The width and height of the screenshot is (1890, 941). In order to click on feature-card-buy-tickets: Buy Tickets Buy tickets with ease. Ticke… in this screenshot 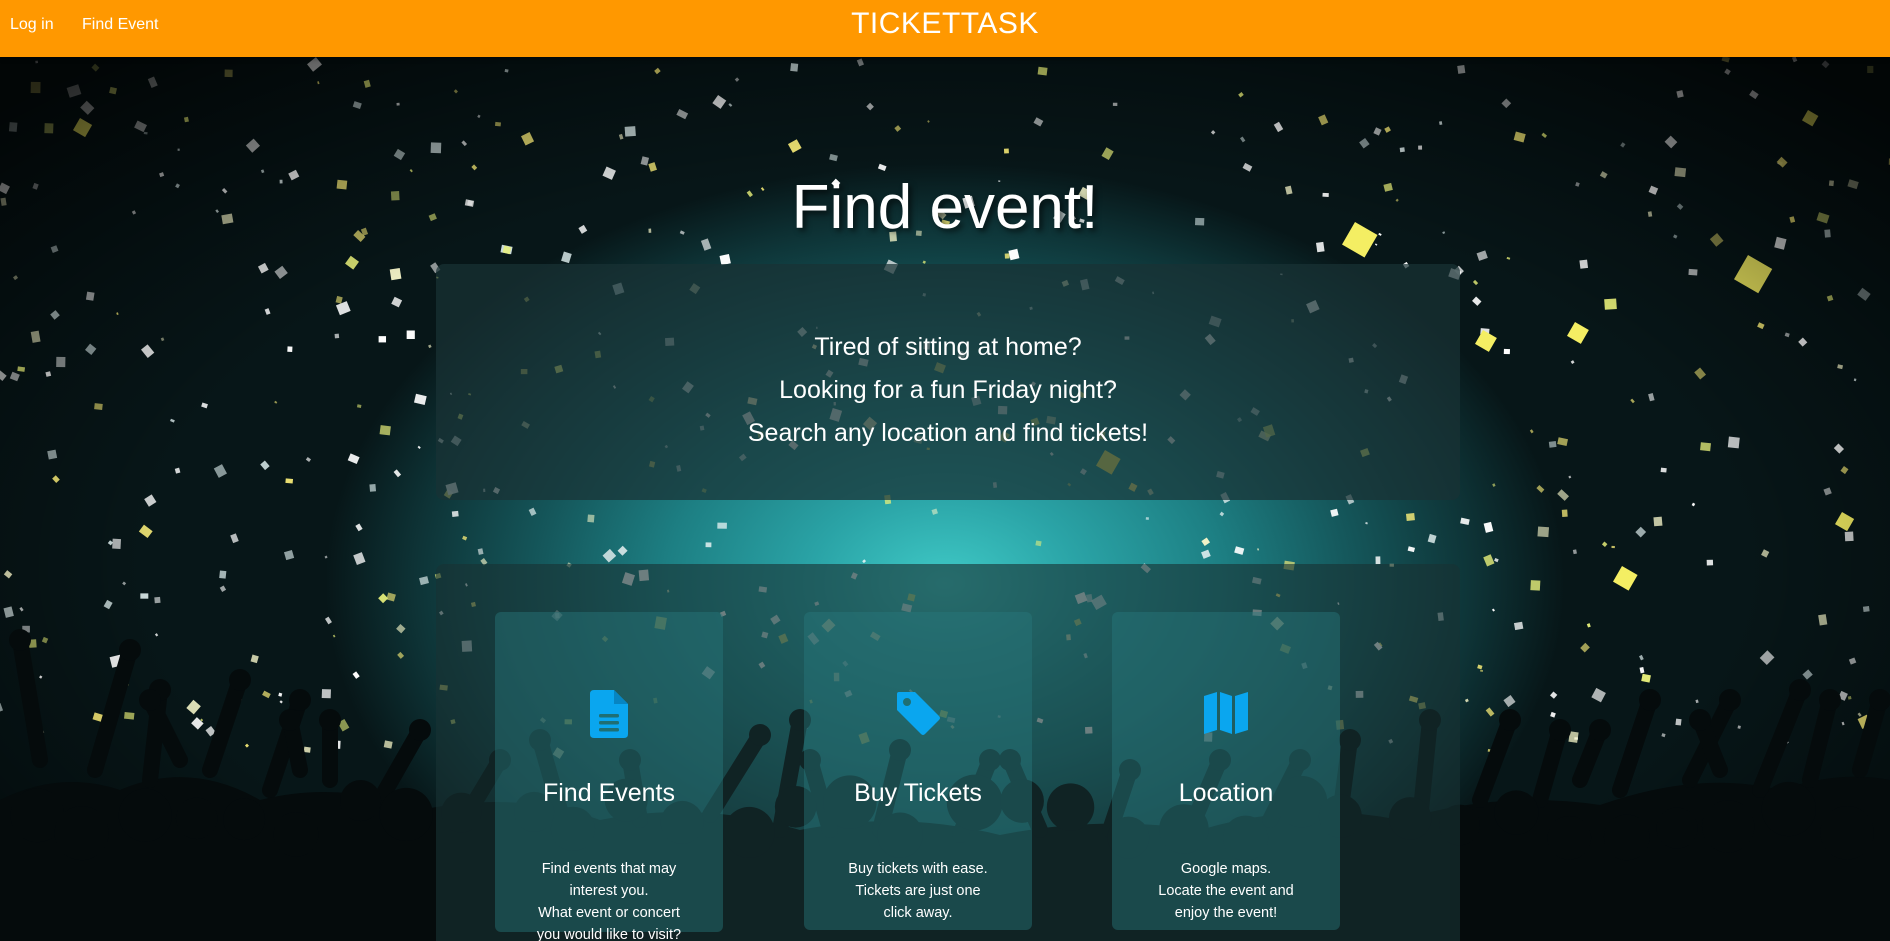, I will do `click(918, 771)`.